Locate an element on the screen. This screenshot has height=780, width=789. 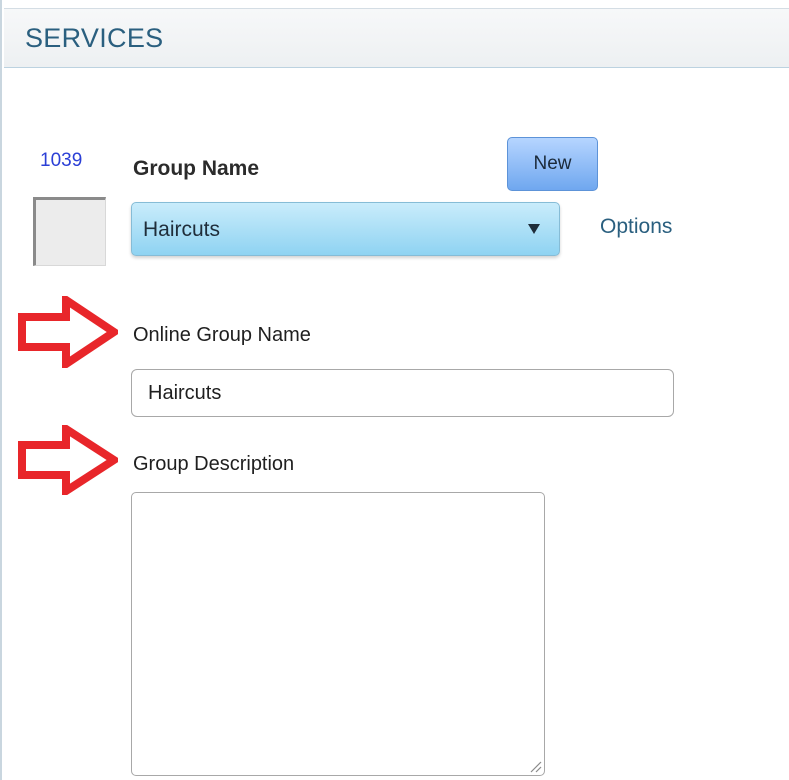
group-select-dropdown: Haircuts is located at coordinates (345, 229).